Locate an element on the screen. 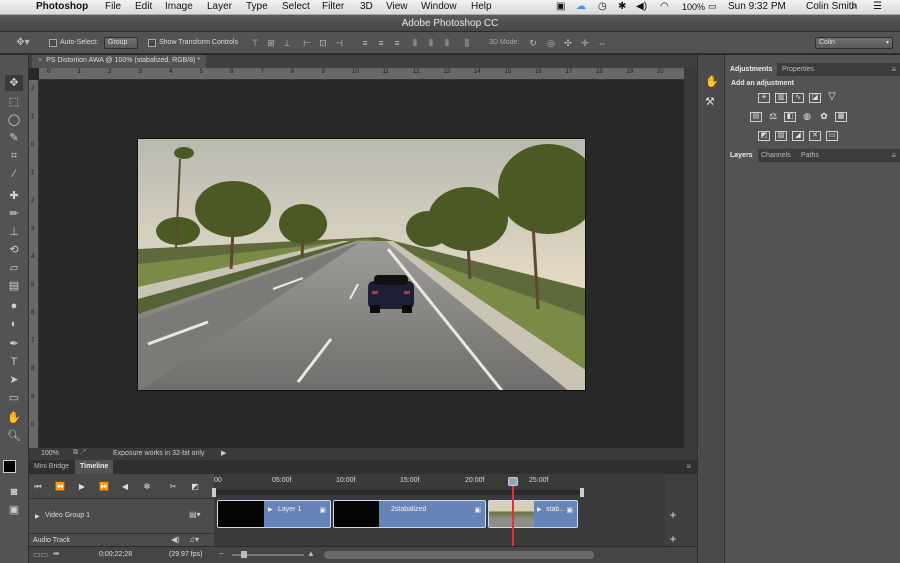 The image size is (900, 563). tab-adjustments: Adjustments is located at coordinates (751, 69).